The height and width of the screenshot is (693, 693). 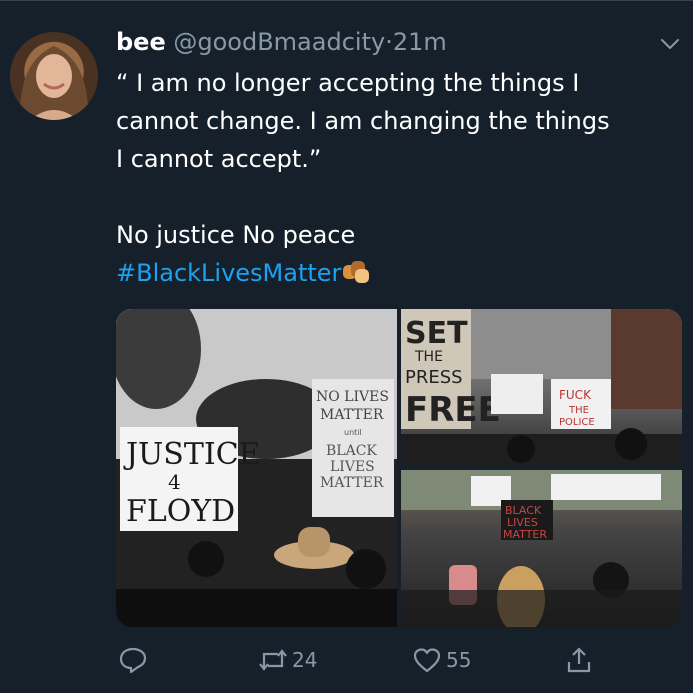 I want to click on share-icon, so click(x=579, y=660).